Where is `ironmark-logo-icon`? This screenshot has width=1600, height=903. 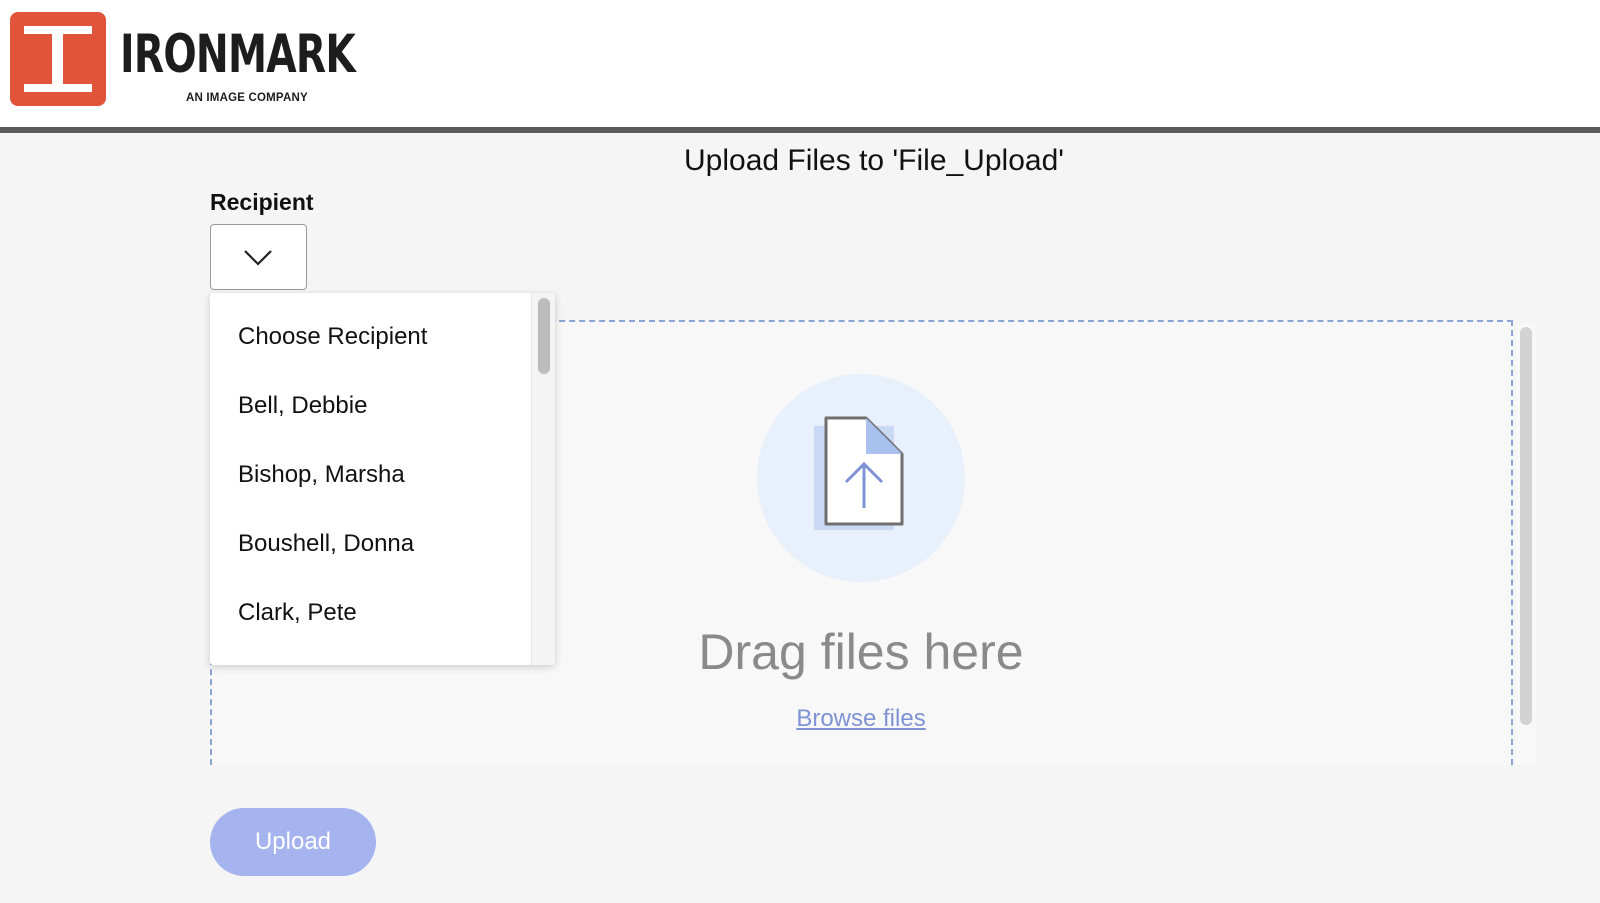 ironmark-logo-icon is located at coordinates (58, 59).